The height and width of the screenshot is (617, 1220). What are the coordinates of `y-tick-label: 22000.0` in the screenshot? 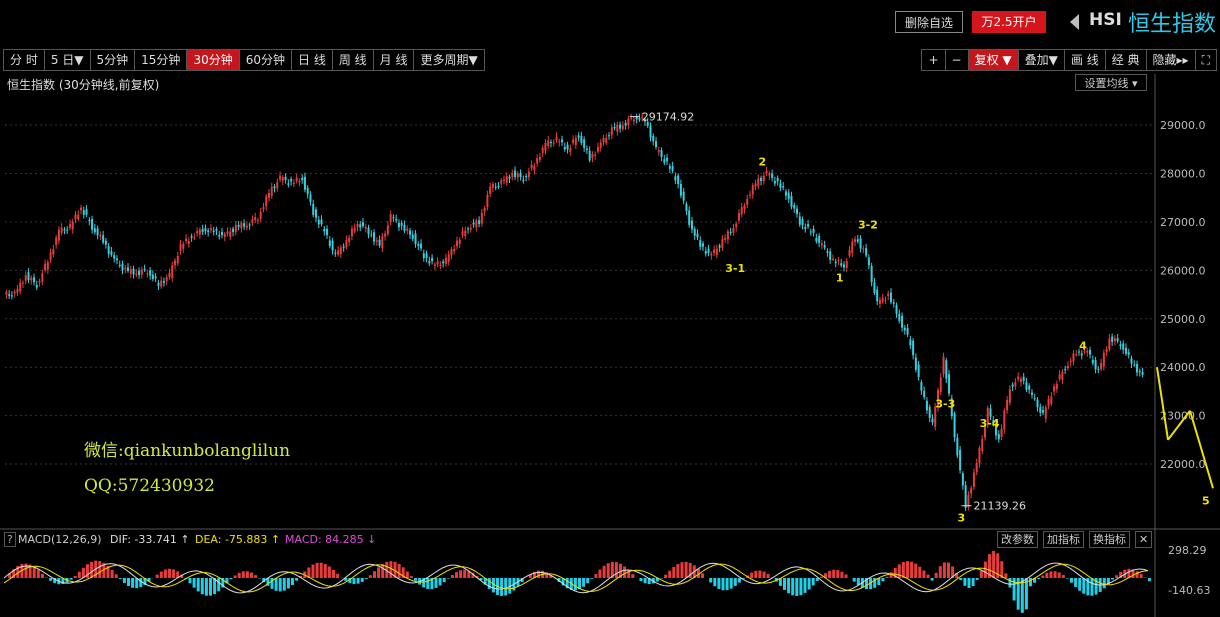 It's located at (1183, 464).